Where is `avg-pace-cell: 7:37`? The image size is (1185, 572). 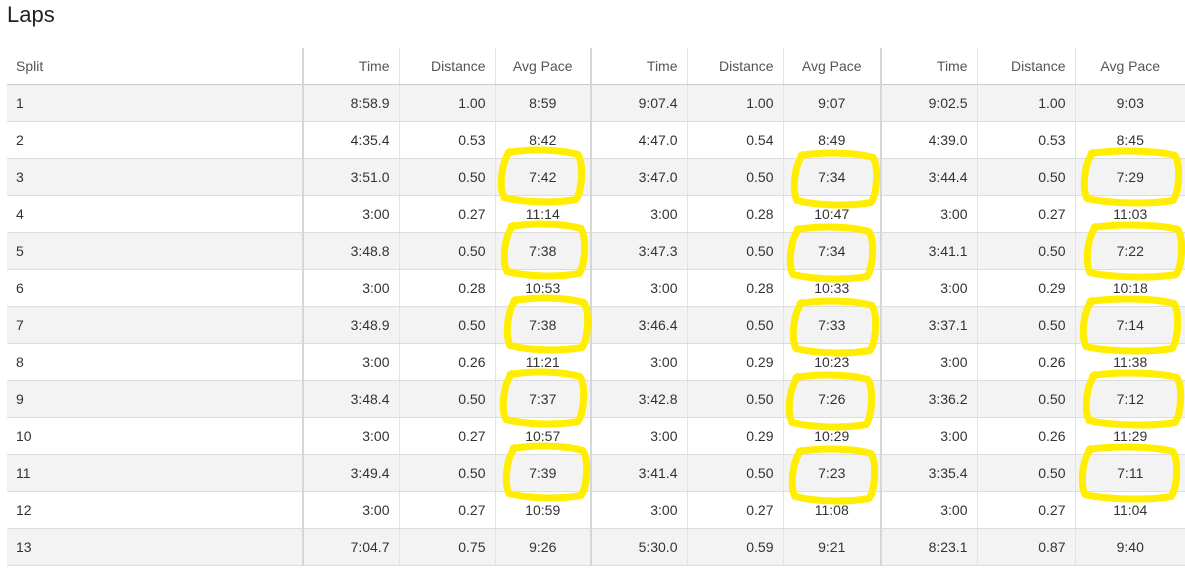 avg-pace-cell: 7:37 is located at coordinates (542, 399).